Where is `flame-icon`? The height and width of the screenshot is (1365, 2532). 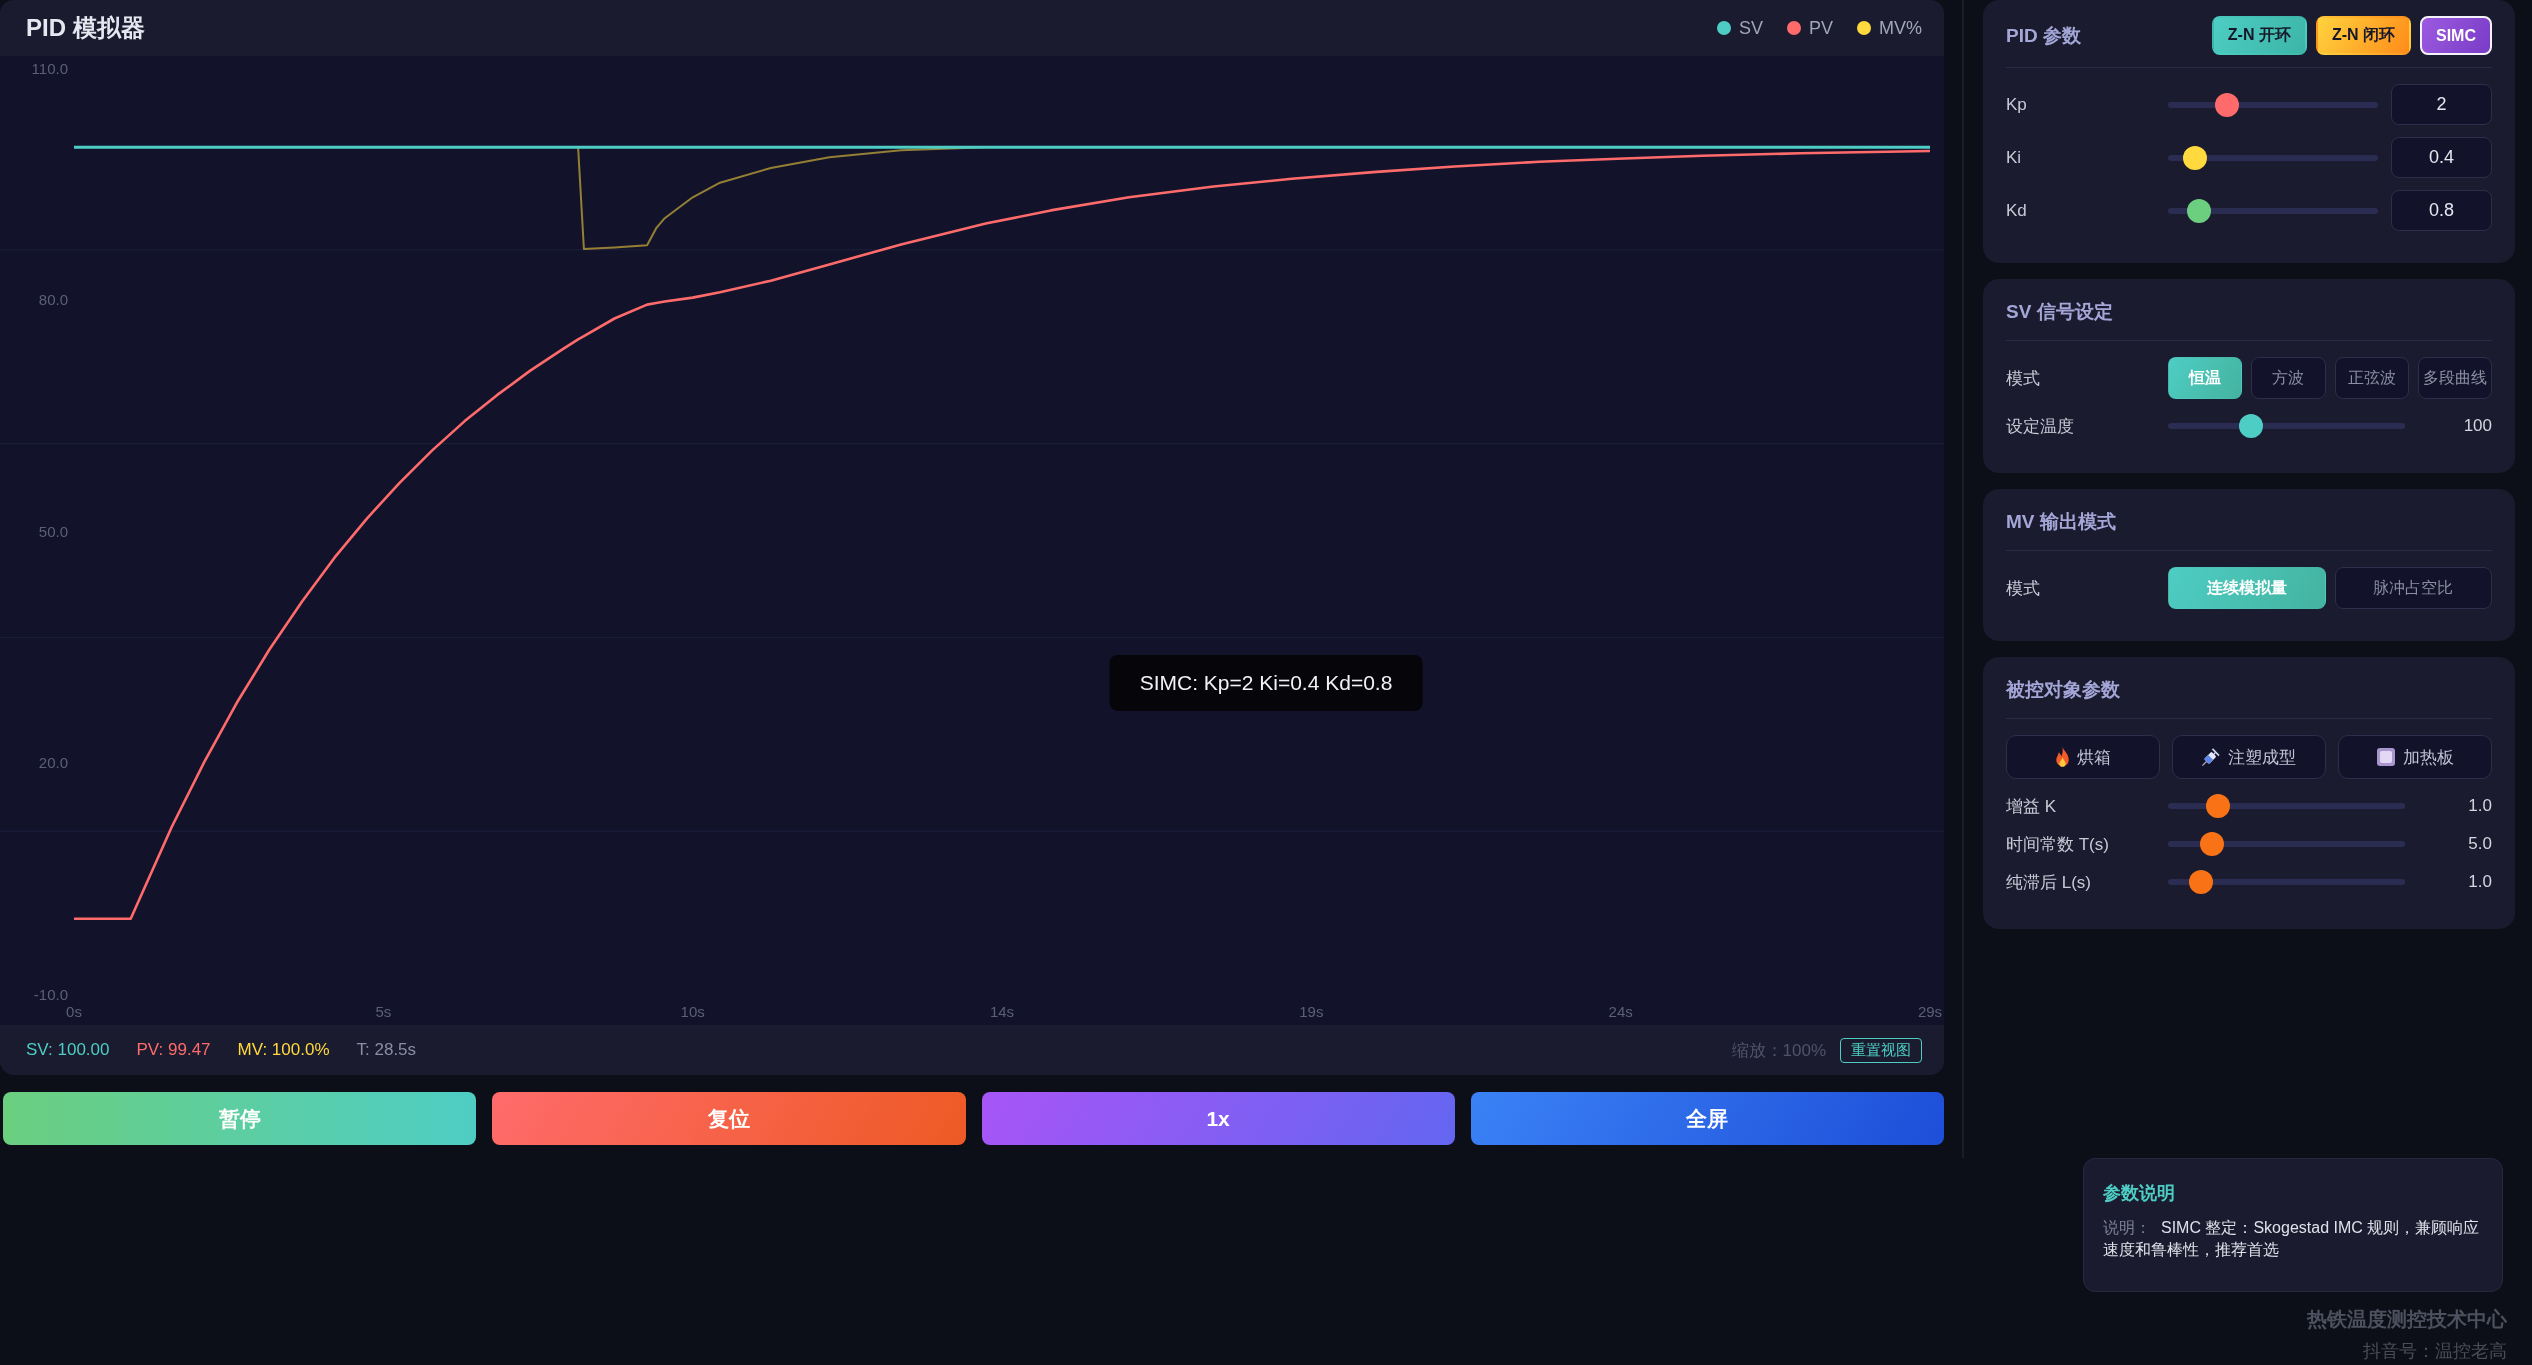
flame-icon is located at coordinates (2062, 757).